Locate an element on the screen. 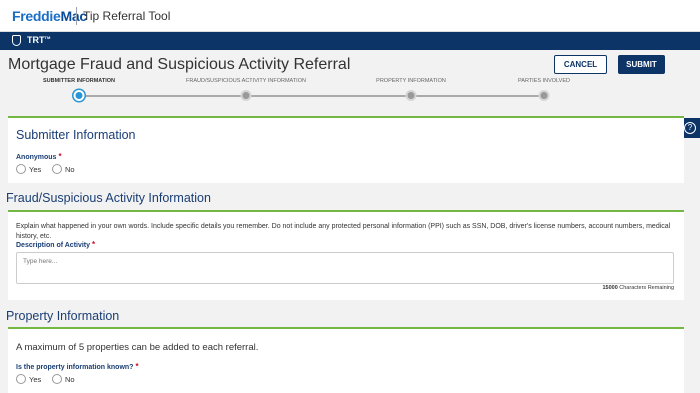 Image resolution: width=700 pixels, height=393 pixels. app-navbar: TRTTM is located at coordinates (350, 41).